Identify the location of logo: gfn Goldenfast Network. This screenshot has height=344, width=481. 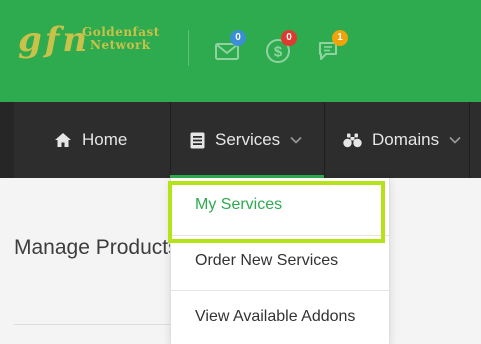
(93, 41).